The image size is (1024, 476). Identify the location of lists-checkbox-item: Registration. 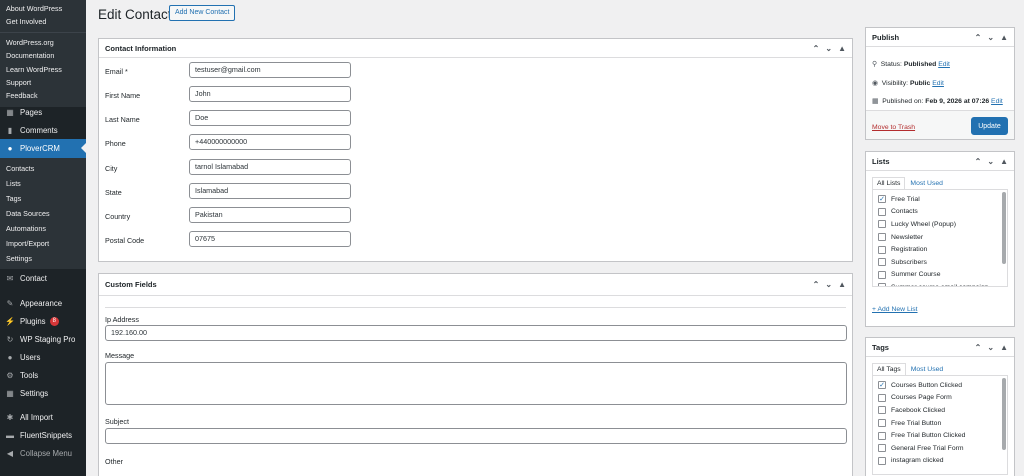
(942, 249).